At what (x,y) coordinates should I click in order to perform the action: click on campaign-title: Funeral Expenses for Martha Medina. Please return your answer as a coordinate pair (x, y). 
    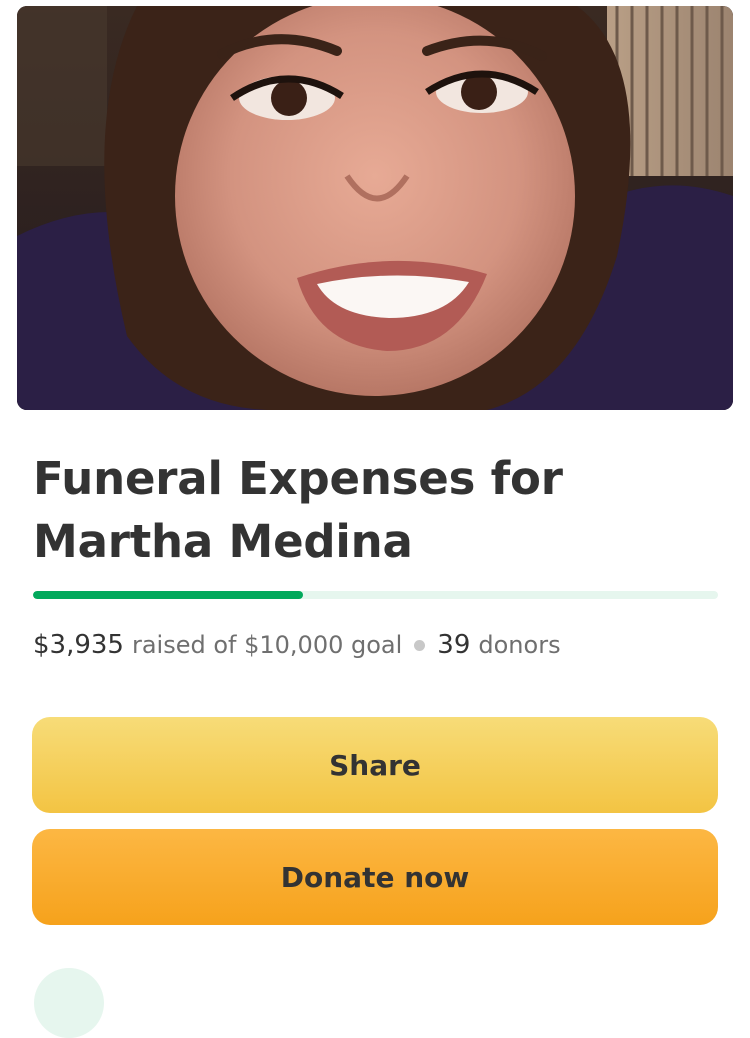
    Looking at the image, I should click on (298, 510).